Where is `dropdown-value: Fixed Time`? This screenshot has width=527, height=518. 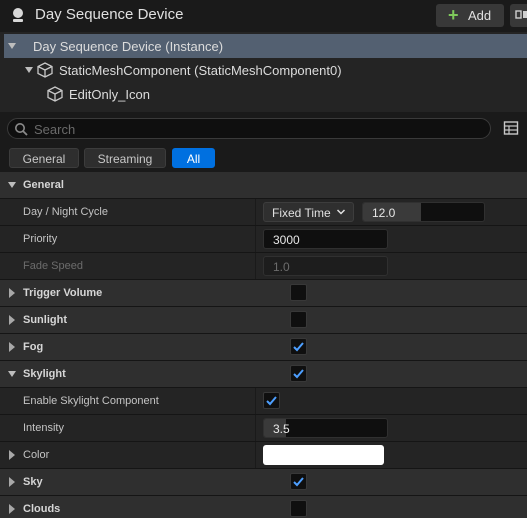 dropdown-value: Fixed Time is located at coordinates (301, 213).